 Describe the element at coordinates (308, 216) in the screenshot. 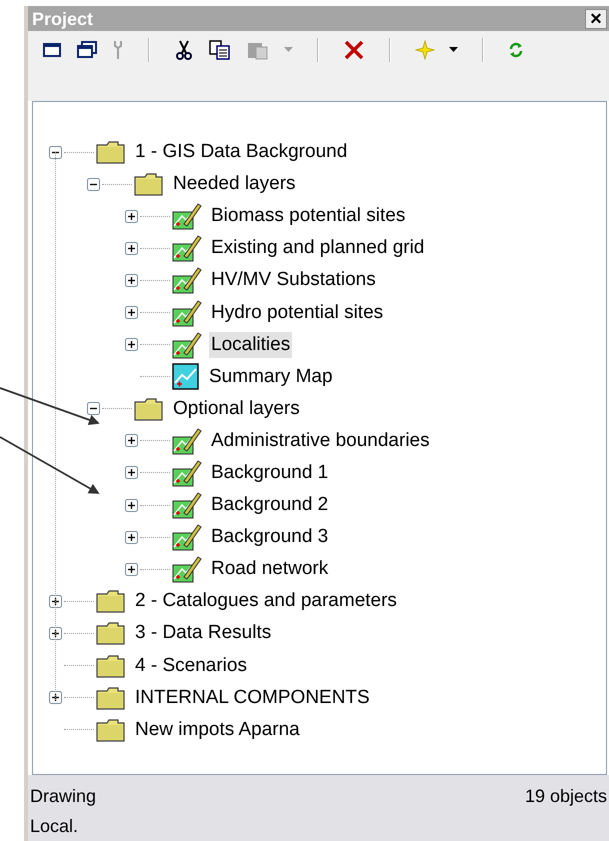

I see `tree-item: Biomass potential sites` at that location.